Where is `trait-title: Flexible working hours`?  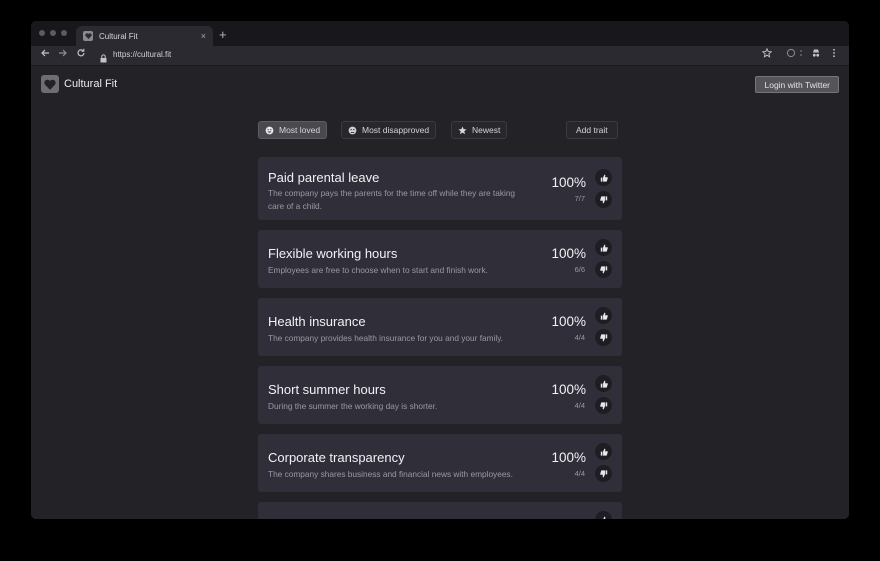
trait-title: Flexible working hours is located at coordinates (333, 253).